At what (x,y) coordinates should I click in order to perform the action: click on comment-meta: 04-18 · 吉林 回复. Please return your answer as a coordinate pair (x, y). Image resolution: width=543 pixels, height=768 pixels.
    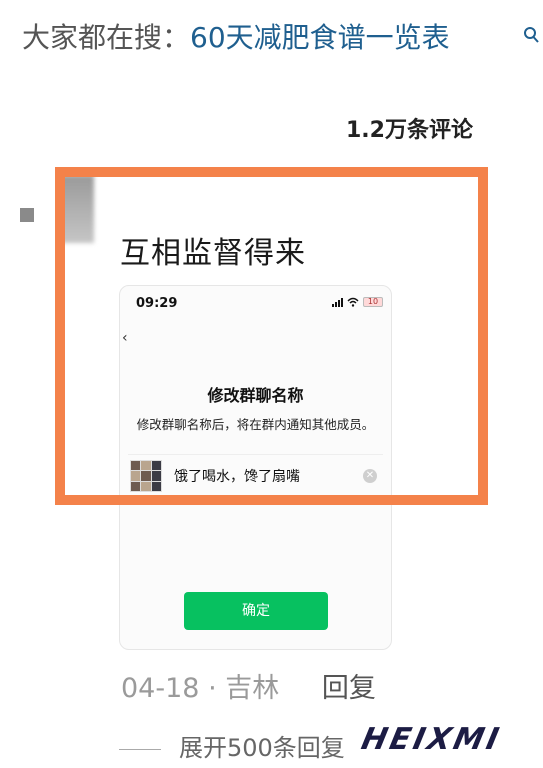
    Looking at the image, I should click on (248, 685).